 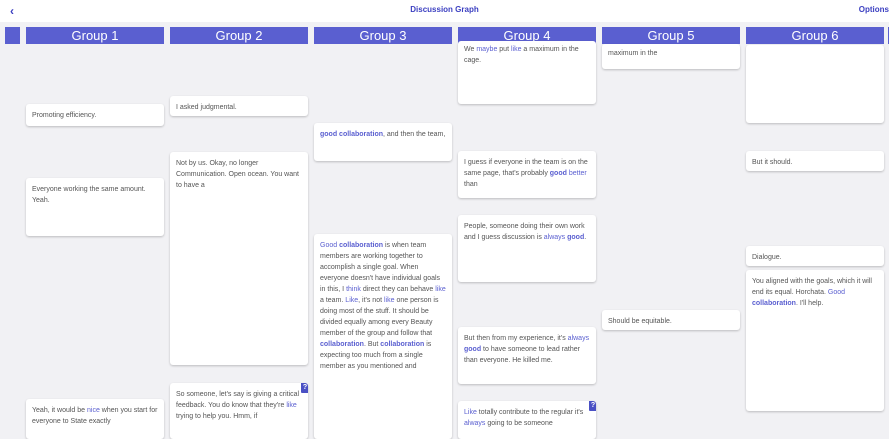 I want to click on utterance-text: totally contribute to the regular it's, so click(x=530, y=412).